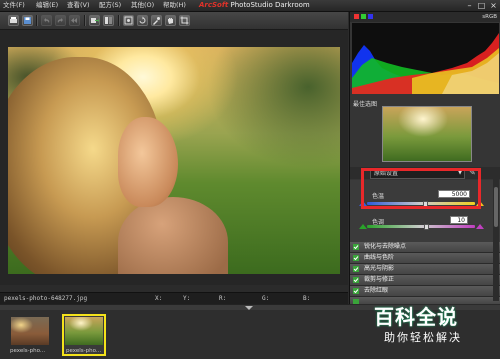  What do you see at coordinates (379, 268) in the screenshot?
I see `section-label: 高光与阴影` at bounding box center [379, 268].